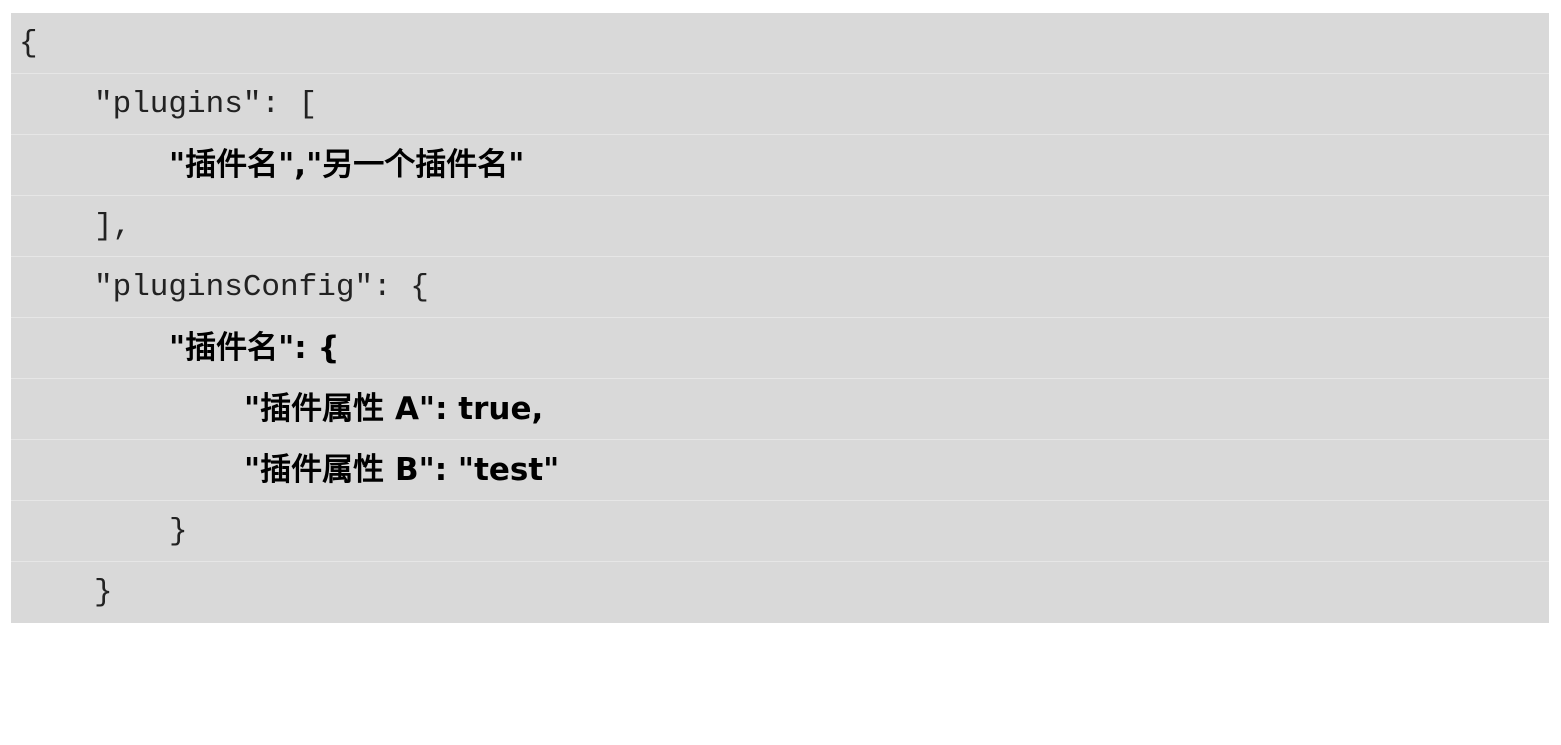  Describe the element at coordinates (780, 165) in the screenshot. I see `code-line: "插件名","另一个插件名"` at that location.